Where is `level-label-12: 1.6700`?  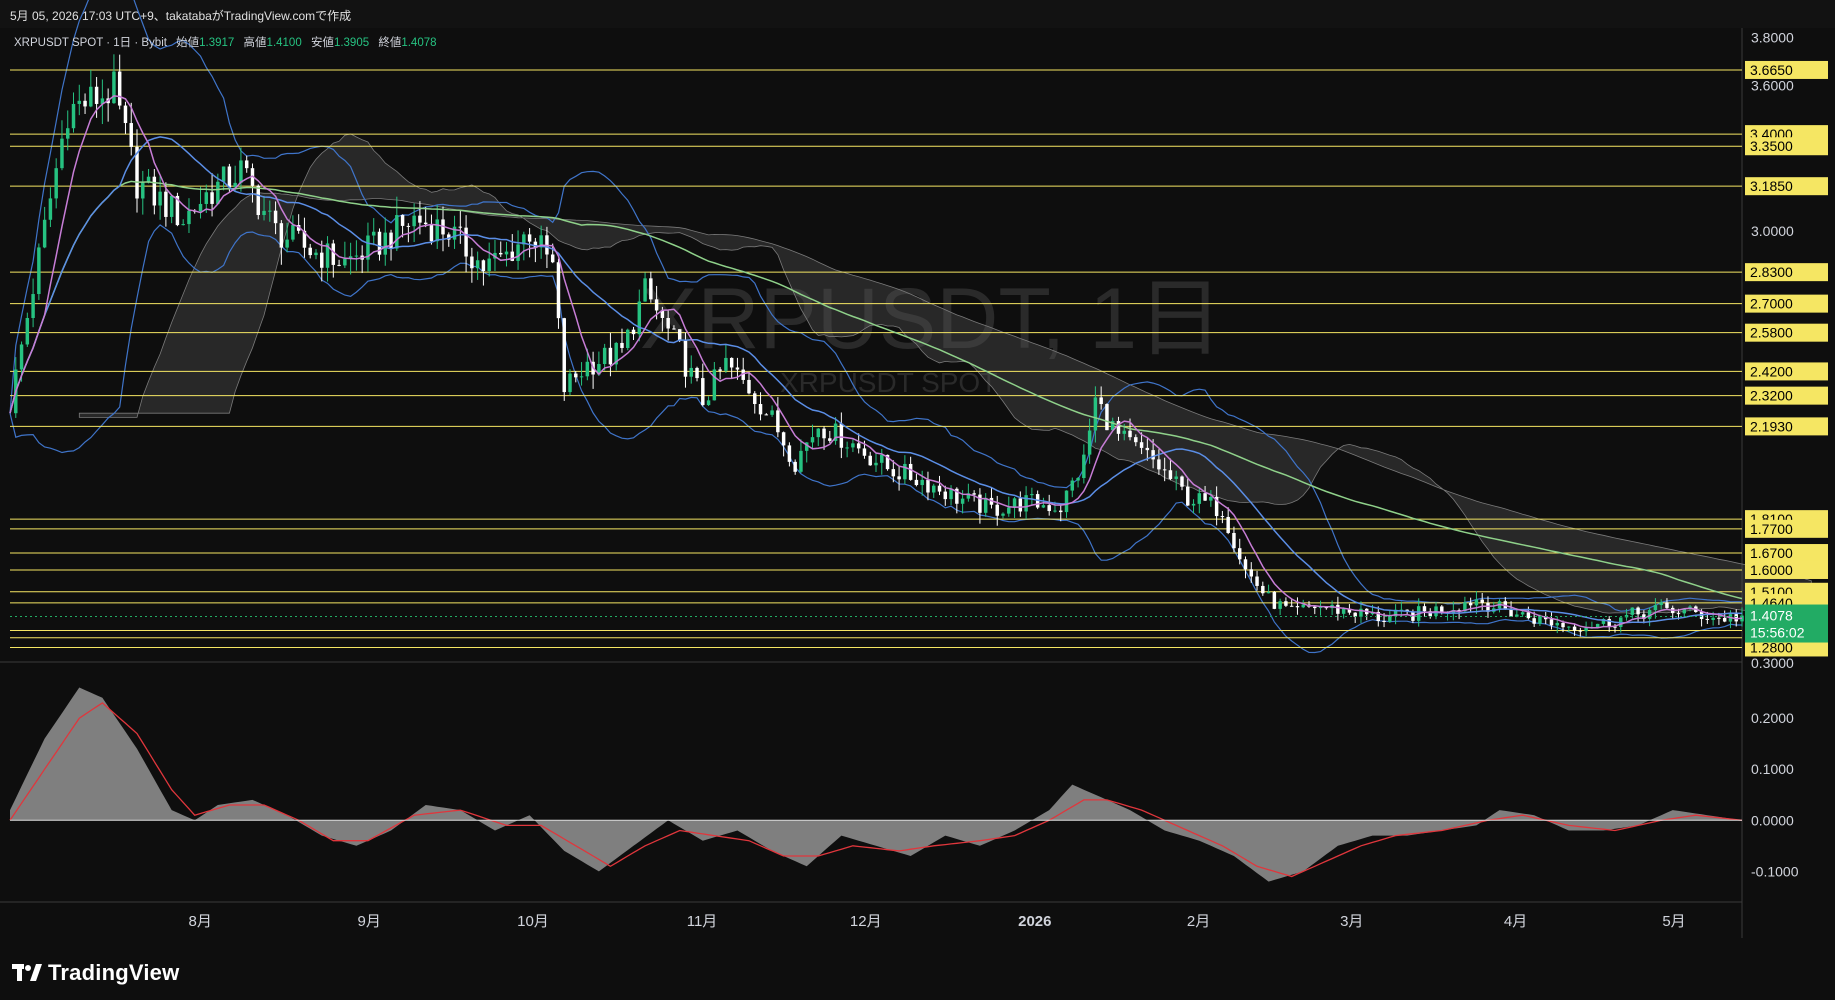 level-label-12: 1.6700 is located at coordinates (1771, 553).